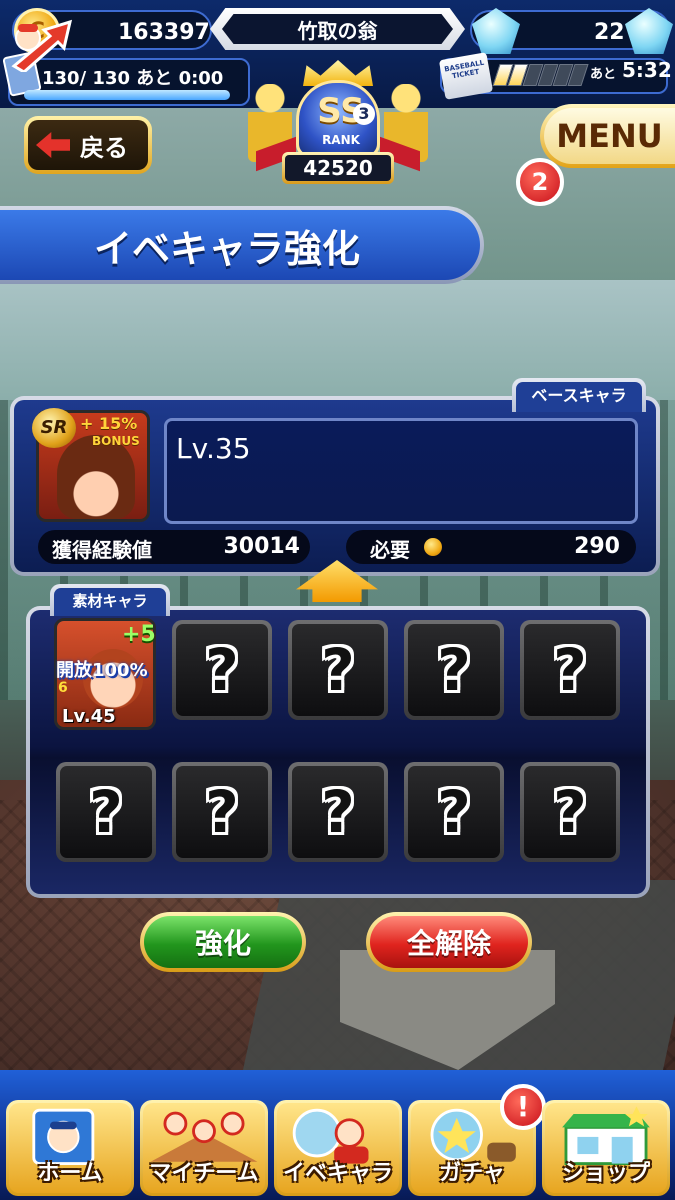 This screenshot has width=675, height=1200. Describe the element at coordinates (337, 29) in the screenshot. I see `player-name: 竹取の翁` at that location.